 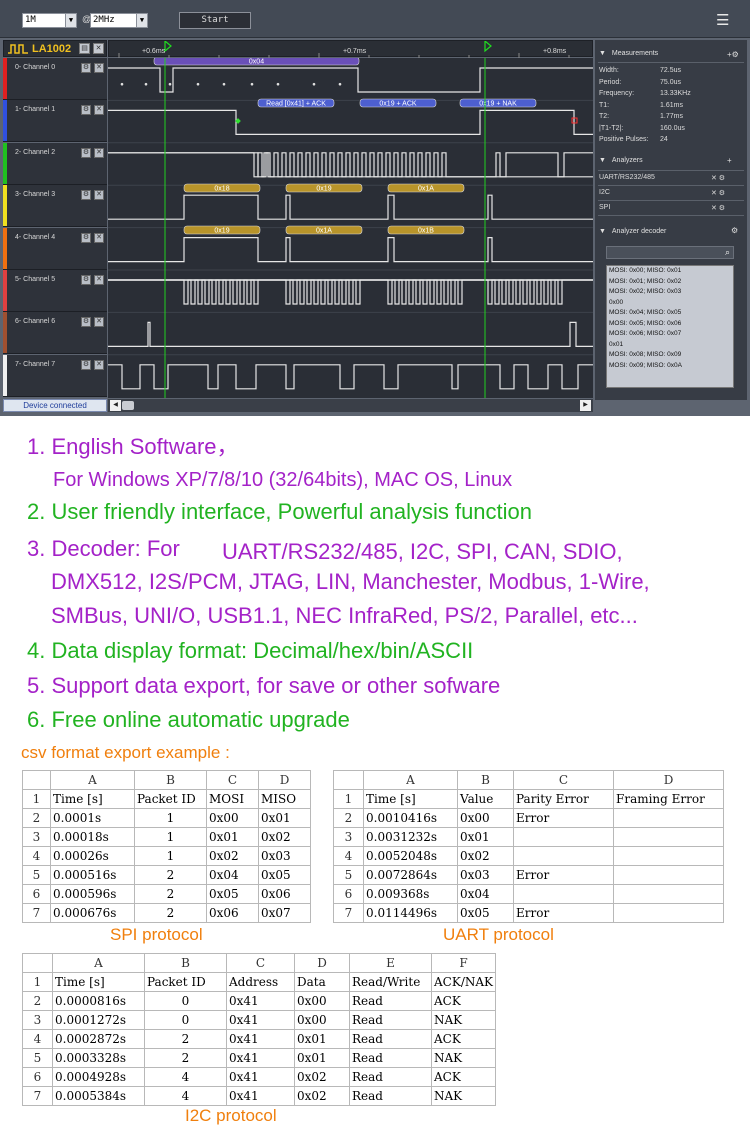 What do you see at coordinates (35, 237) in the screenshot?
I see `channel-name: 4- Channel 4` at bounding box center [35, 237].